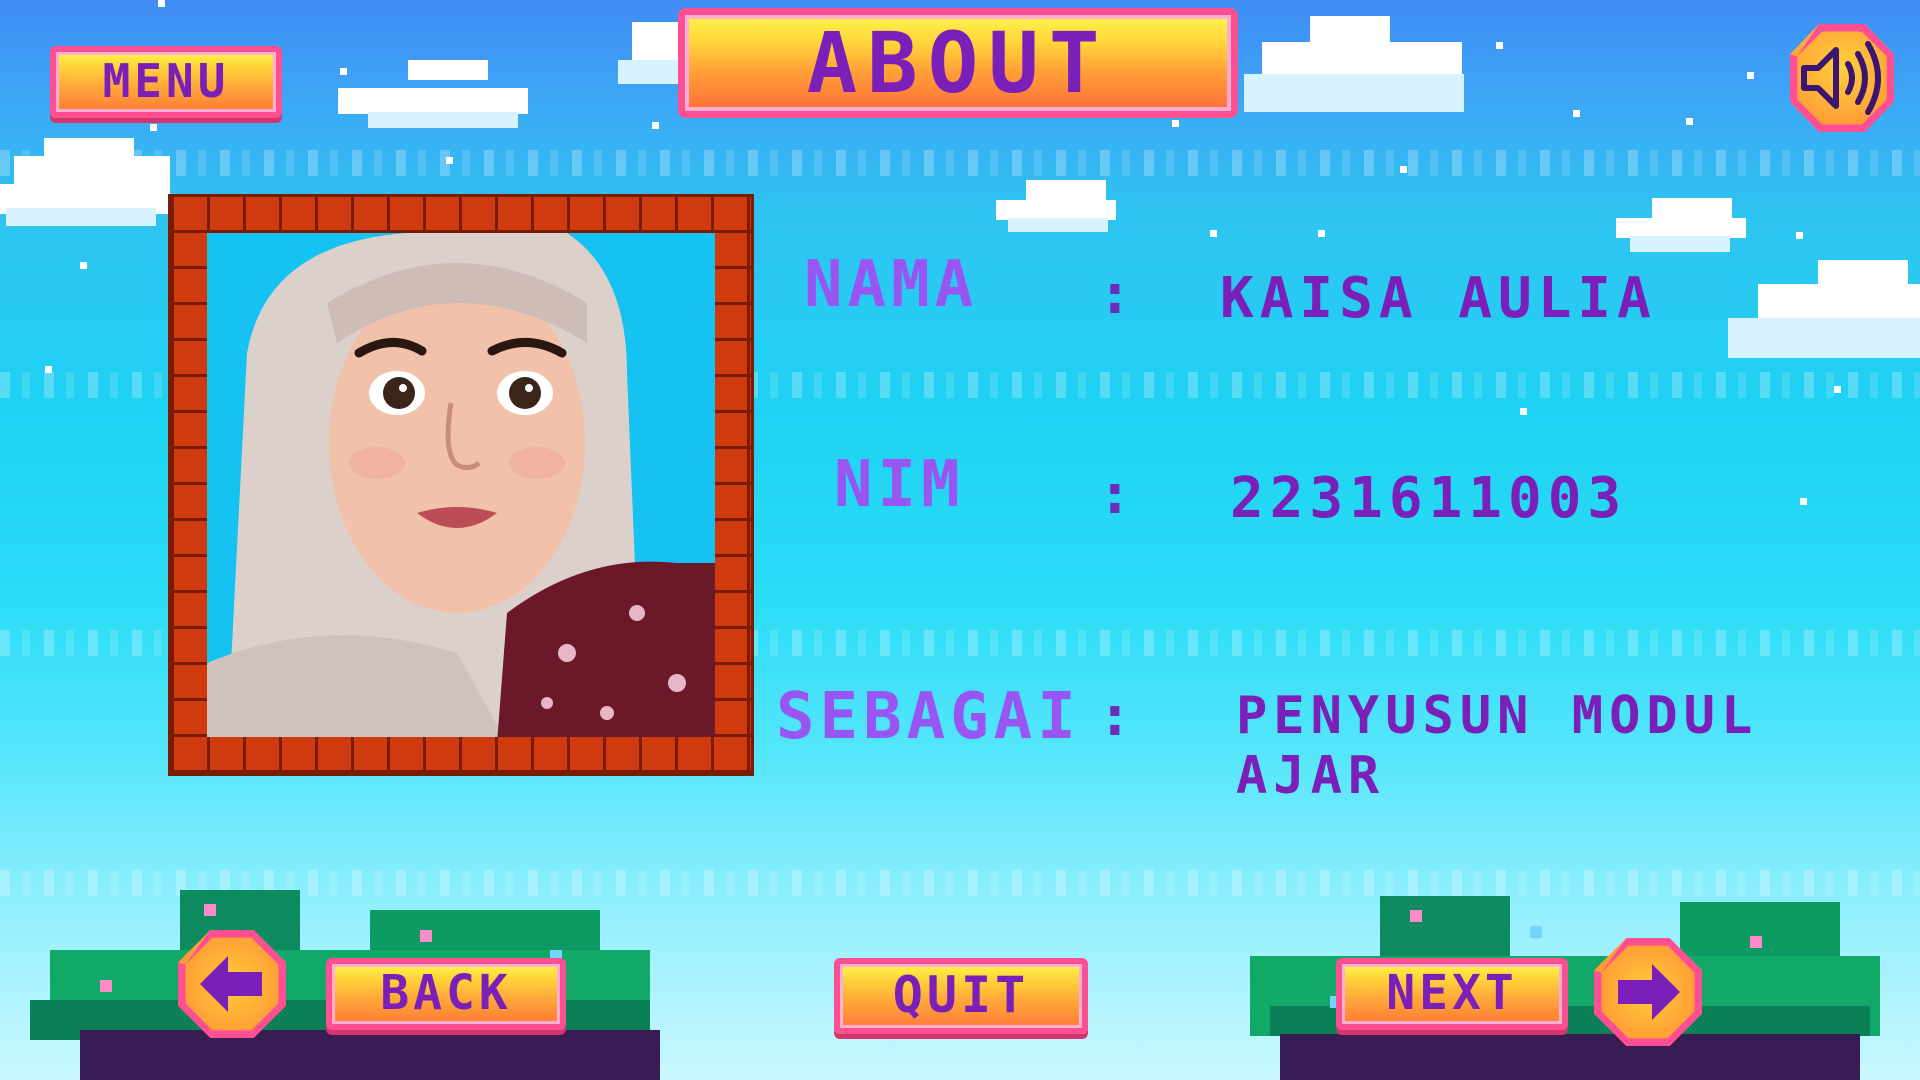 This screenshot has height=1080, width=1920. I want to click on arrow-left-icon, so click(231, 984).